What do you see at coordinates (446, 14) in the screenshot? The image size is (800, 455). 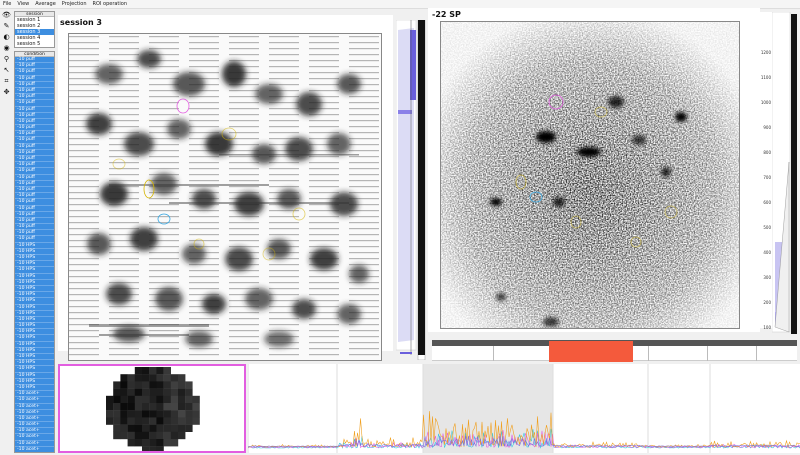 I see `condition-image-title: -22 SP` at bounding box center [446, 14].